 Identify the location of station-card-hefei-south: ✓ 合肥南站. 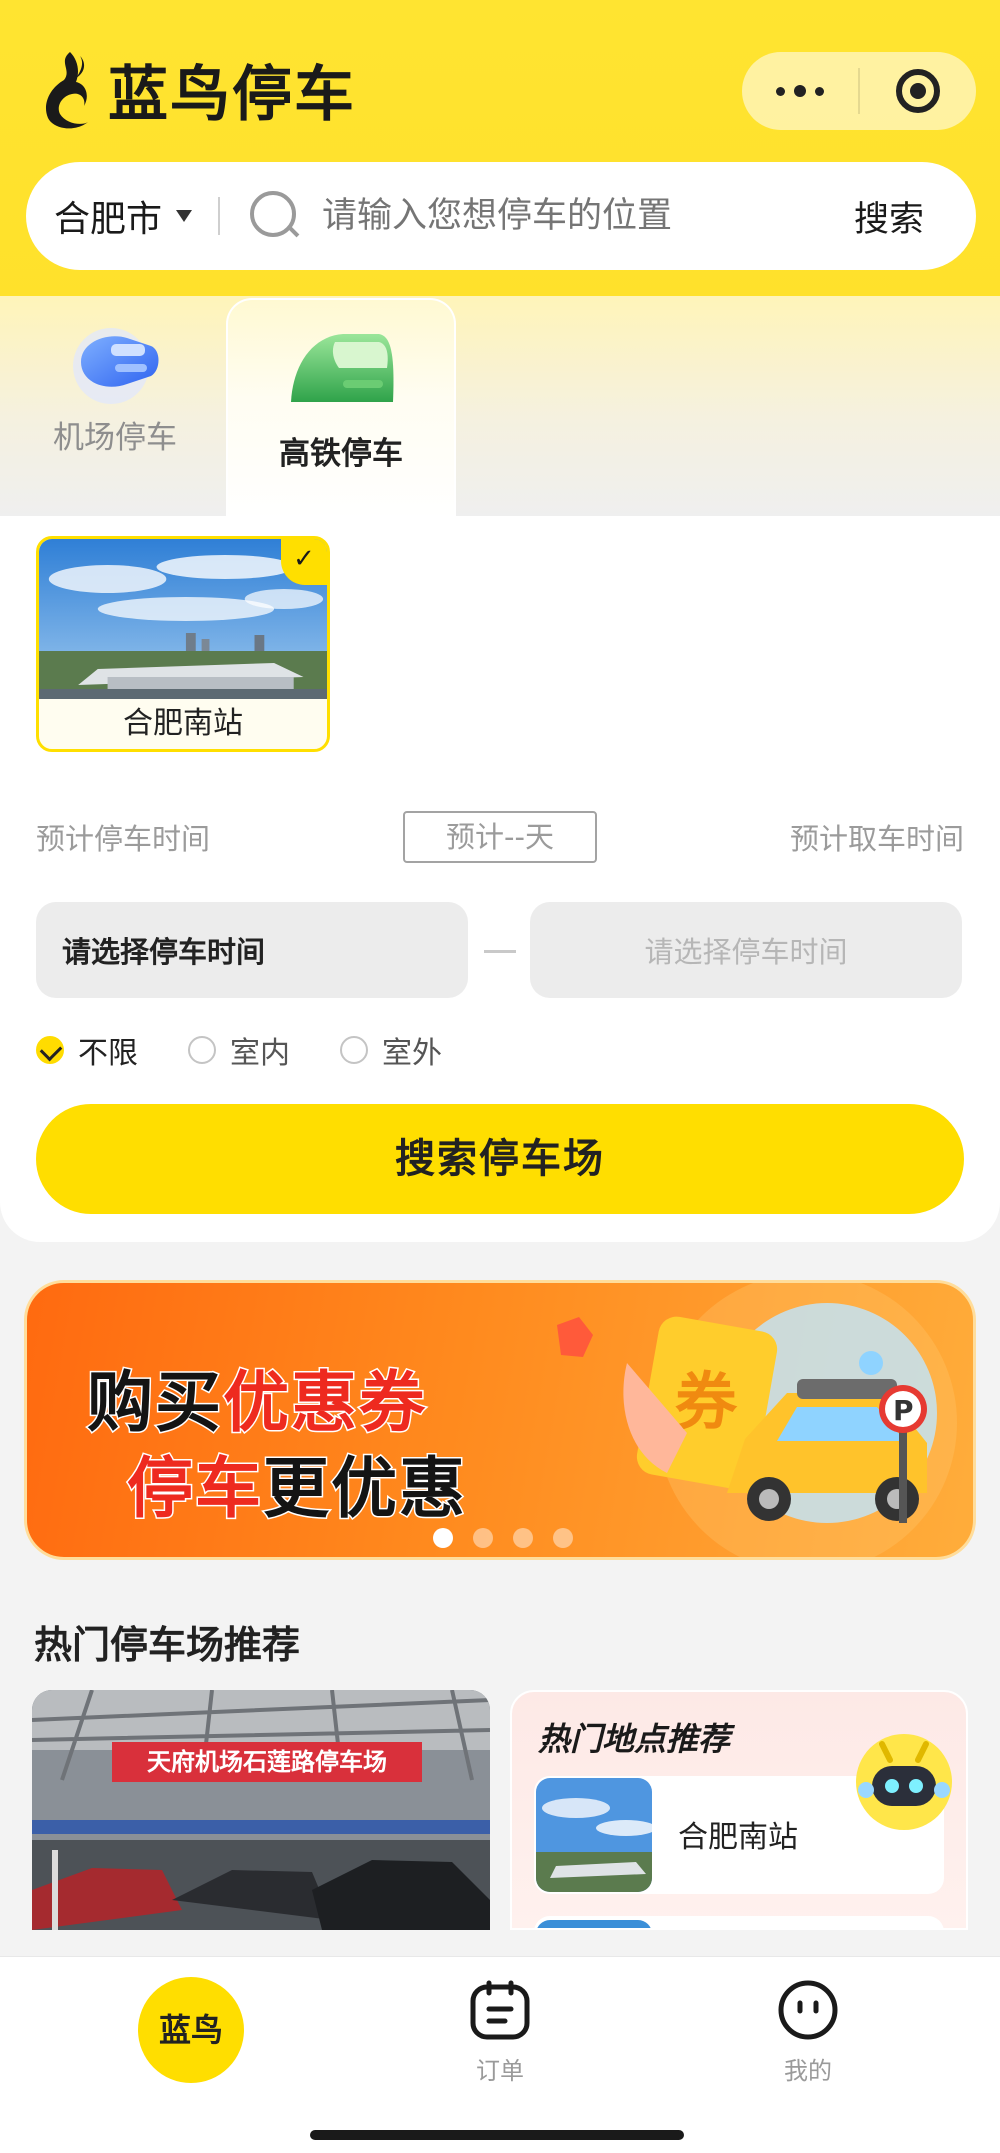
(183, 644).